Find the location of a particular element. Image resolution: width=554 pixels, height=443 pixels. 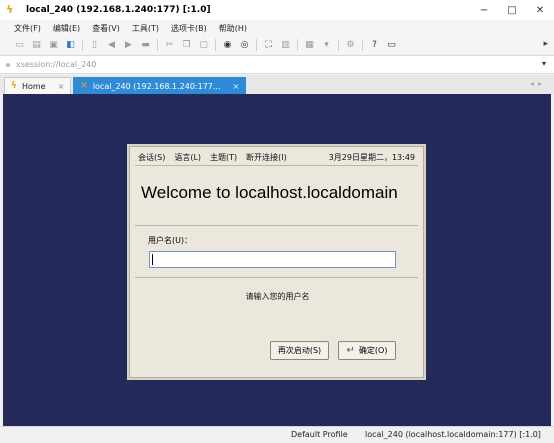

home-tab-icon: ϟ is located at coordinates (14, 86).